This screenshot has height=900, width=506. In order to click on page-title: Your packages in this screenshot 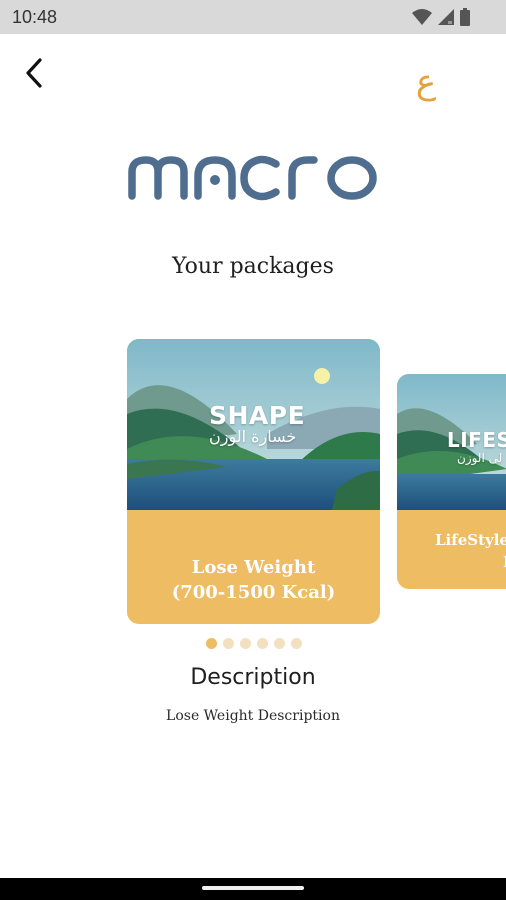, I will do `click(253, 266)`.